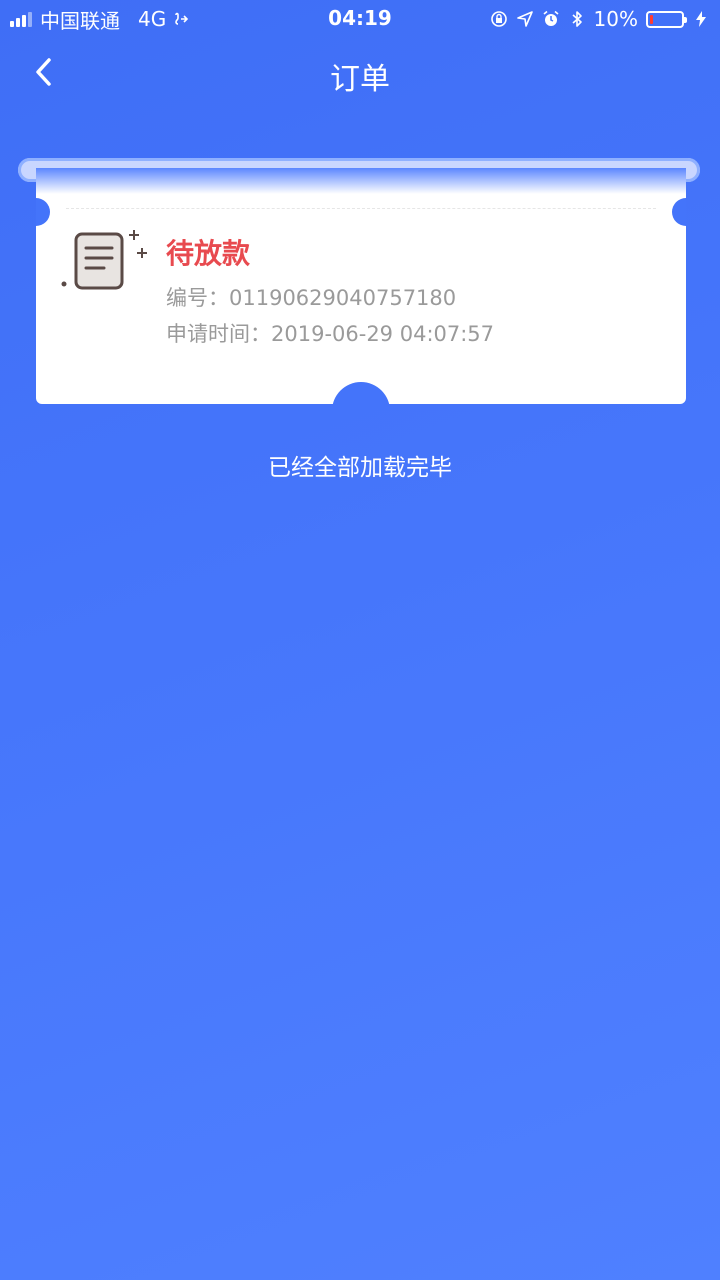  I want to click on order-number-row: 编号：01190629040757180, so click(311, 297).